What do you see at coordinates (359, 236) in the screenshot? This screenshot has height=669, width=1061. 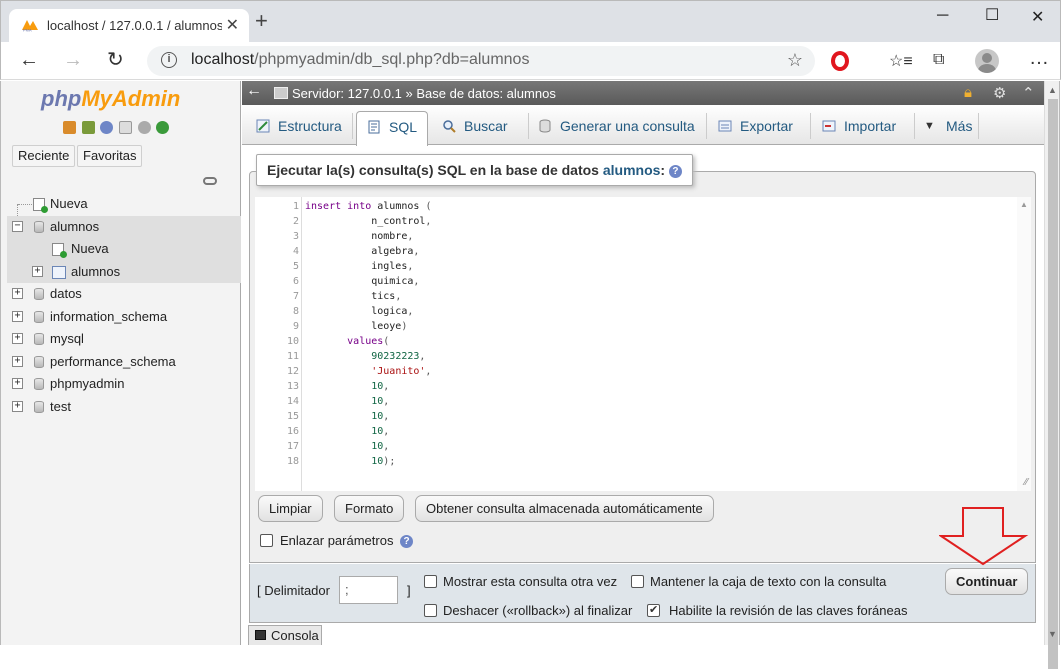 I see `code-line: nombre,` at bounding box center [359, 236].